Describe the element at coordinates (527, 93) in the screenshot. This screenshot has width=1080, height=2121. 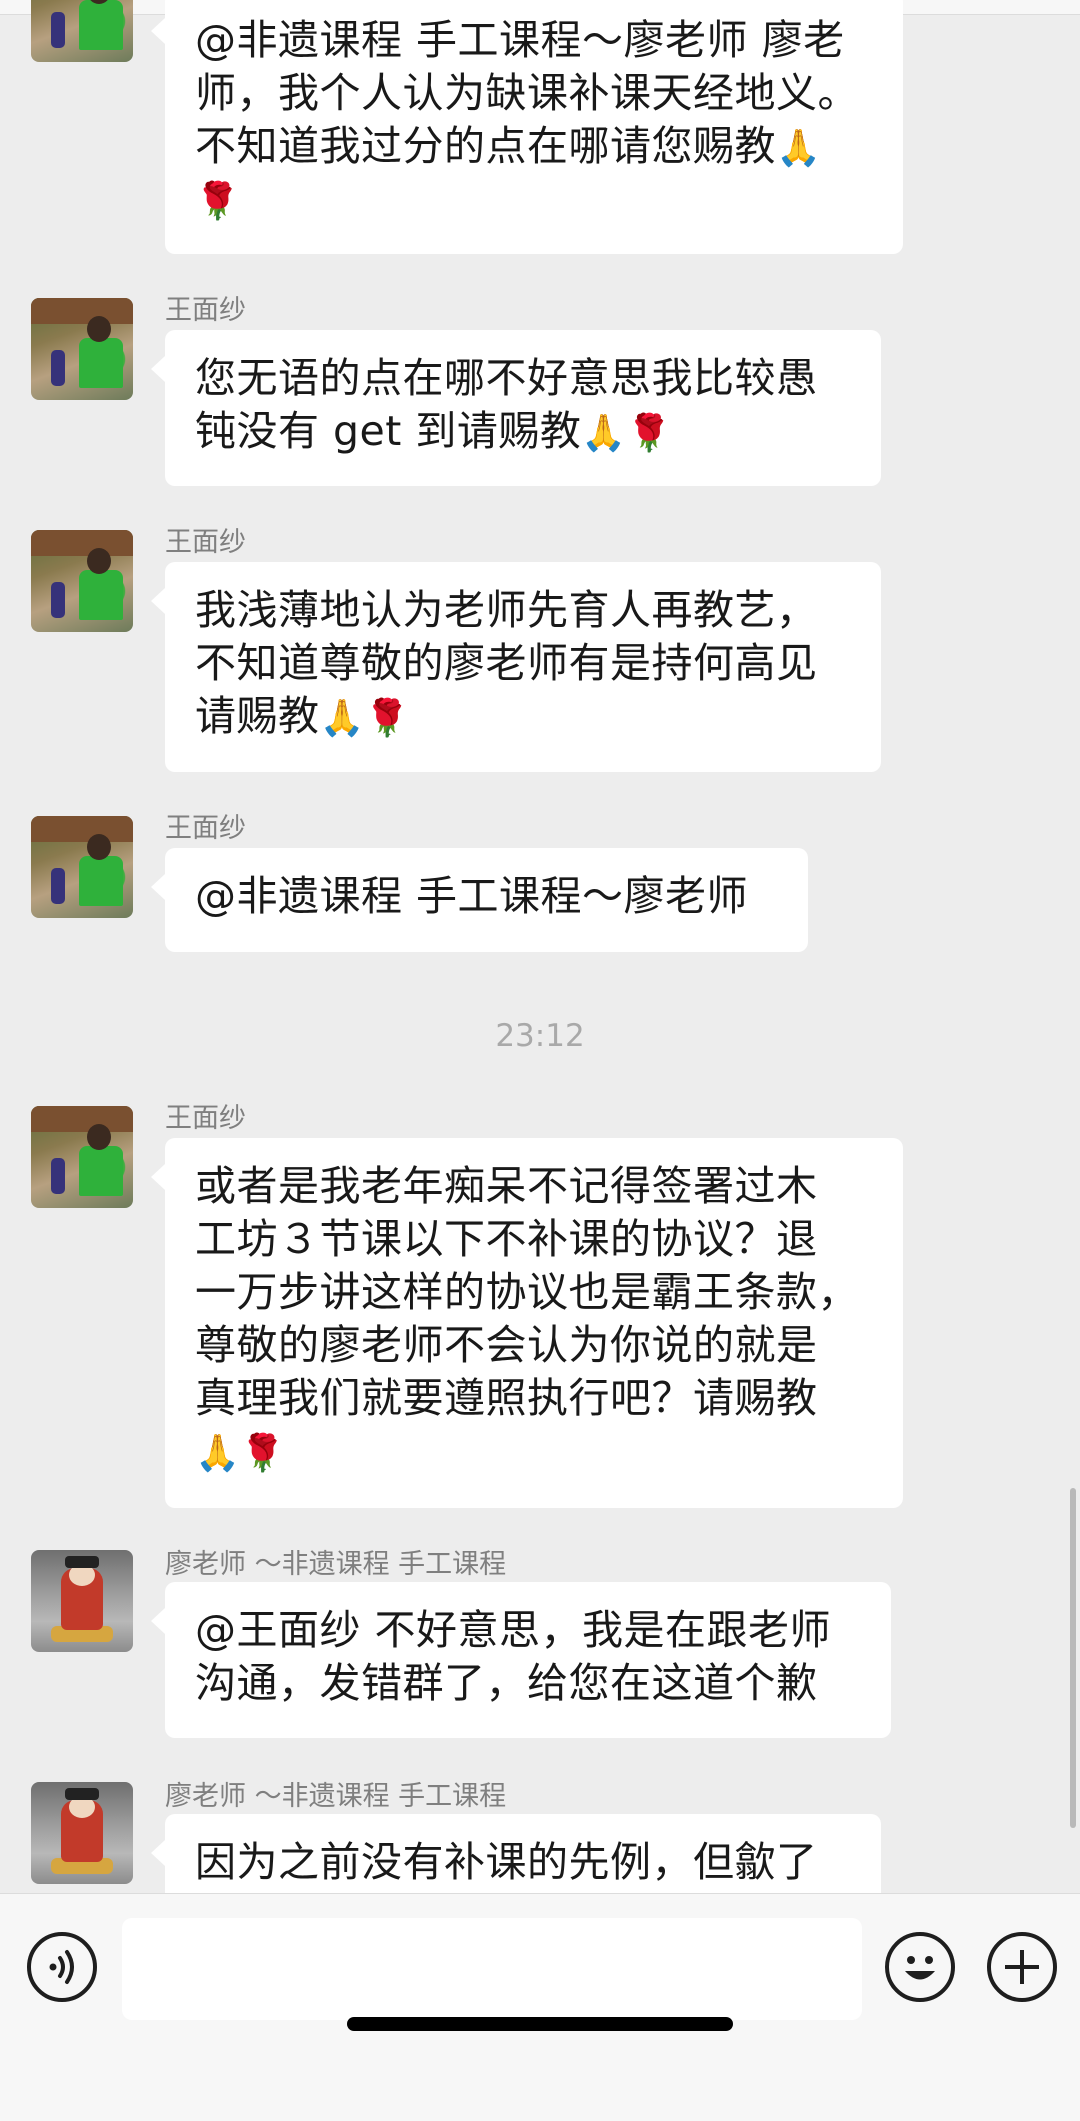
I see `message-line: 师，我个人认为缺课补课天经地义。` at that location.